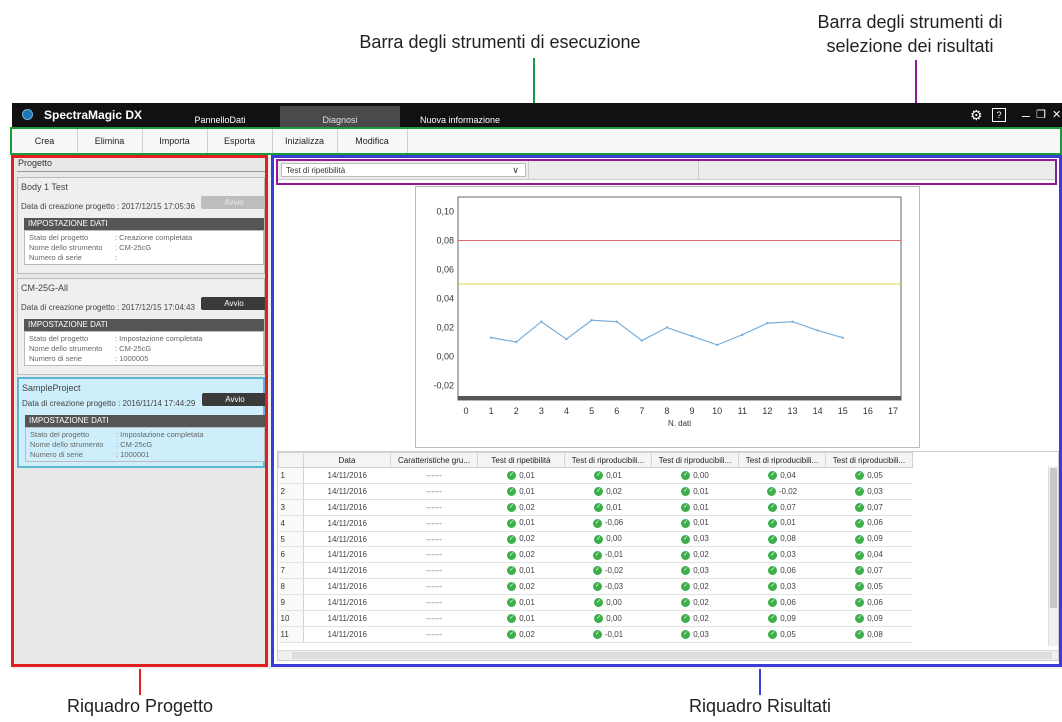  What do you see at coordinates (460, 117) in the screenshot?
I see `tab-nuova-informazione: Nuova informazione` at bounding box center [460, 117].